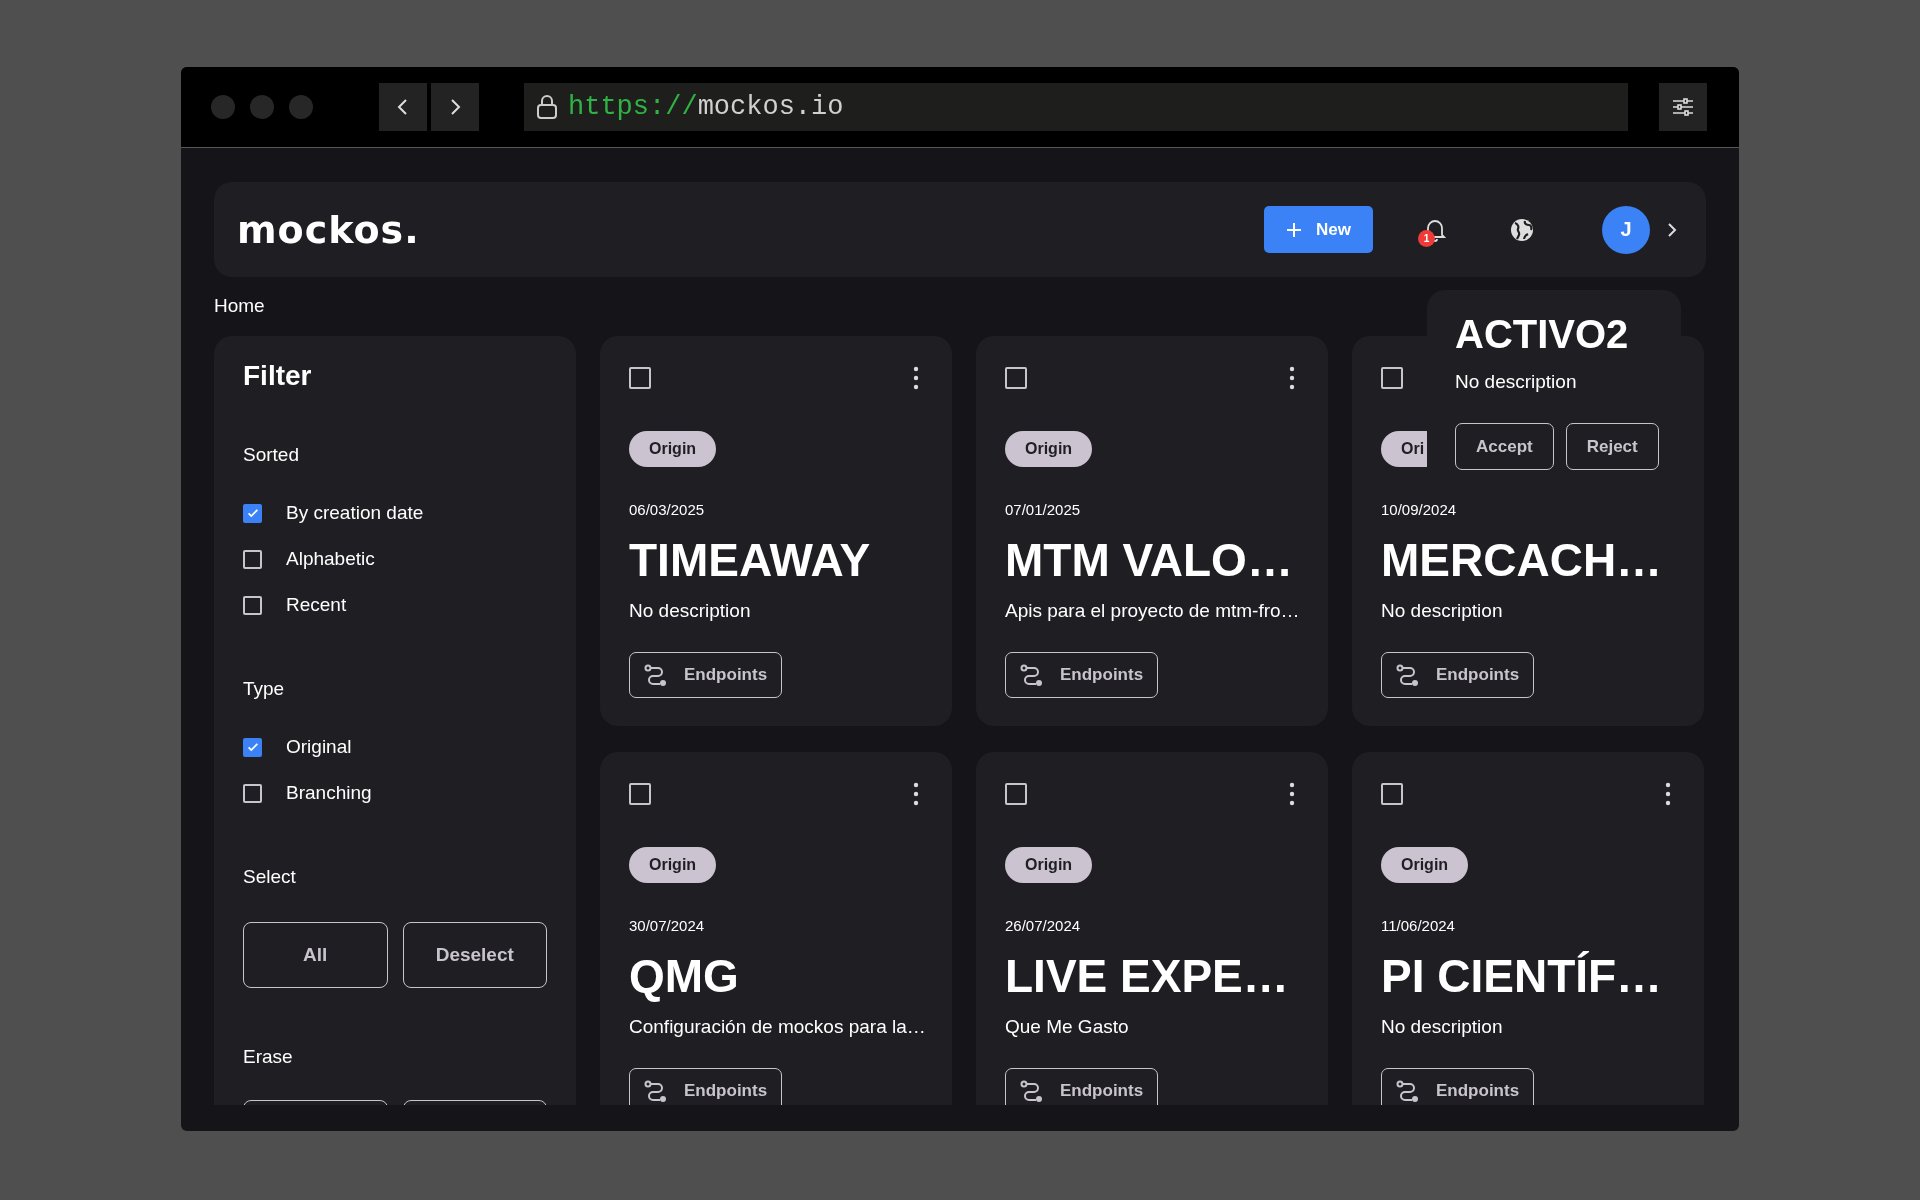 Image resolution: width=1920 pixels, height=1200 pixels. Describe the element at coordinates (269, 877) in the screenshot. I see `section-label: Select` at that location.